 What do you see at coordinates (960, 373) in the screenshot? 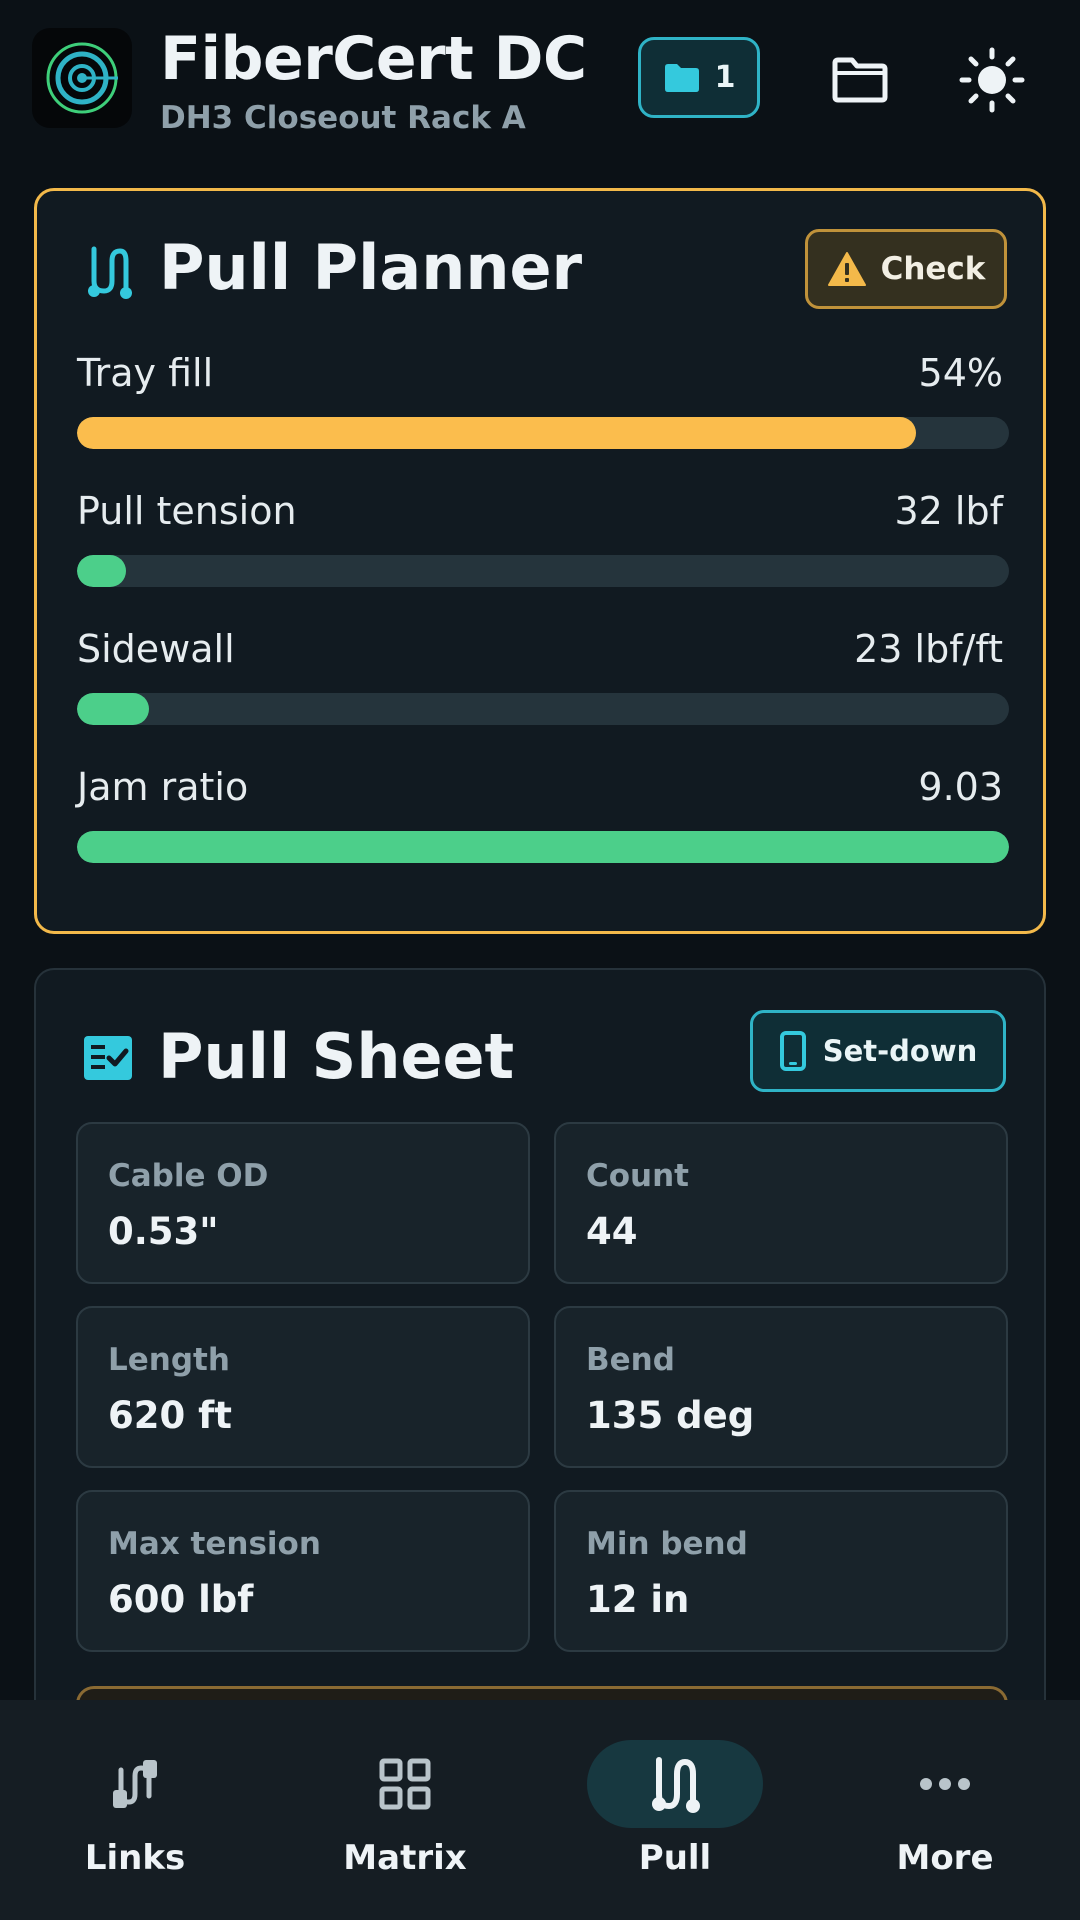
I see `metric-value: 54%` at bounding box center [960, 373].